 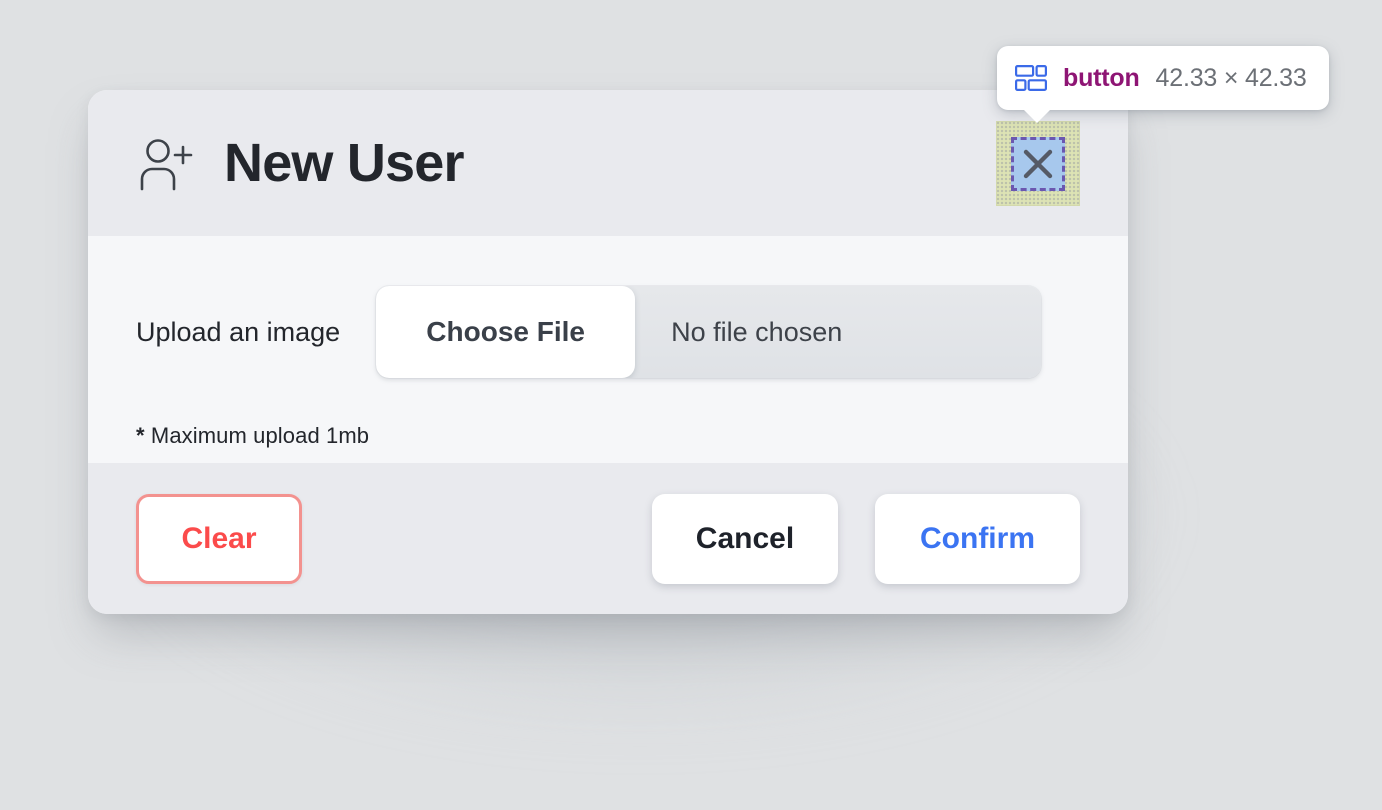 What do you see at coordinates (745, 538) in the screenshot?
I see `cancel-button: Cancel` at bounding box center [745, 538].